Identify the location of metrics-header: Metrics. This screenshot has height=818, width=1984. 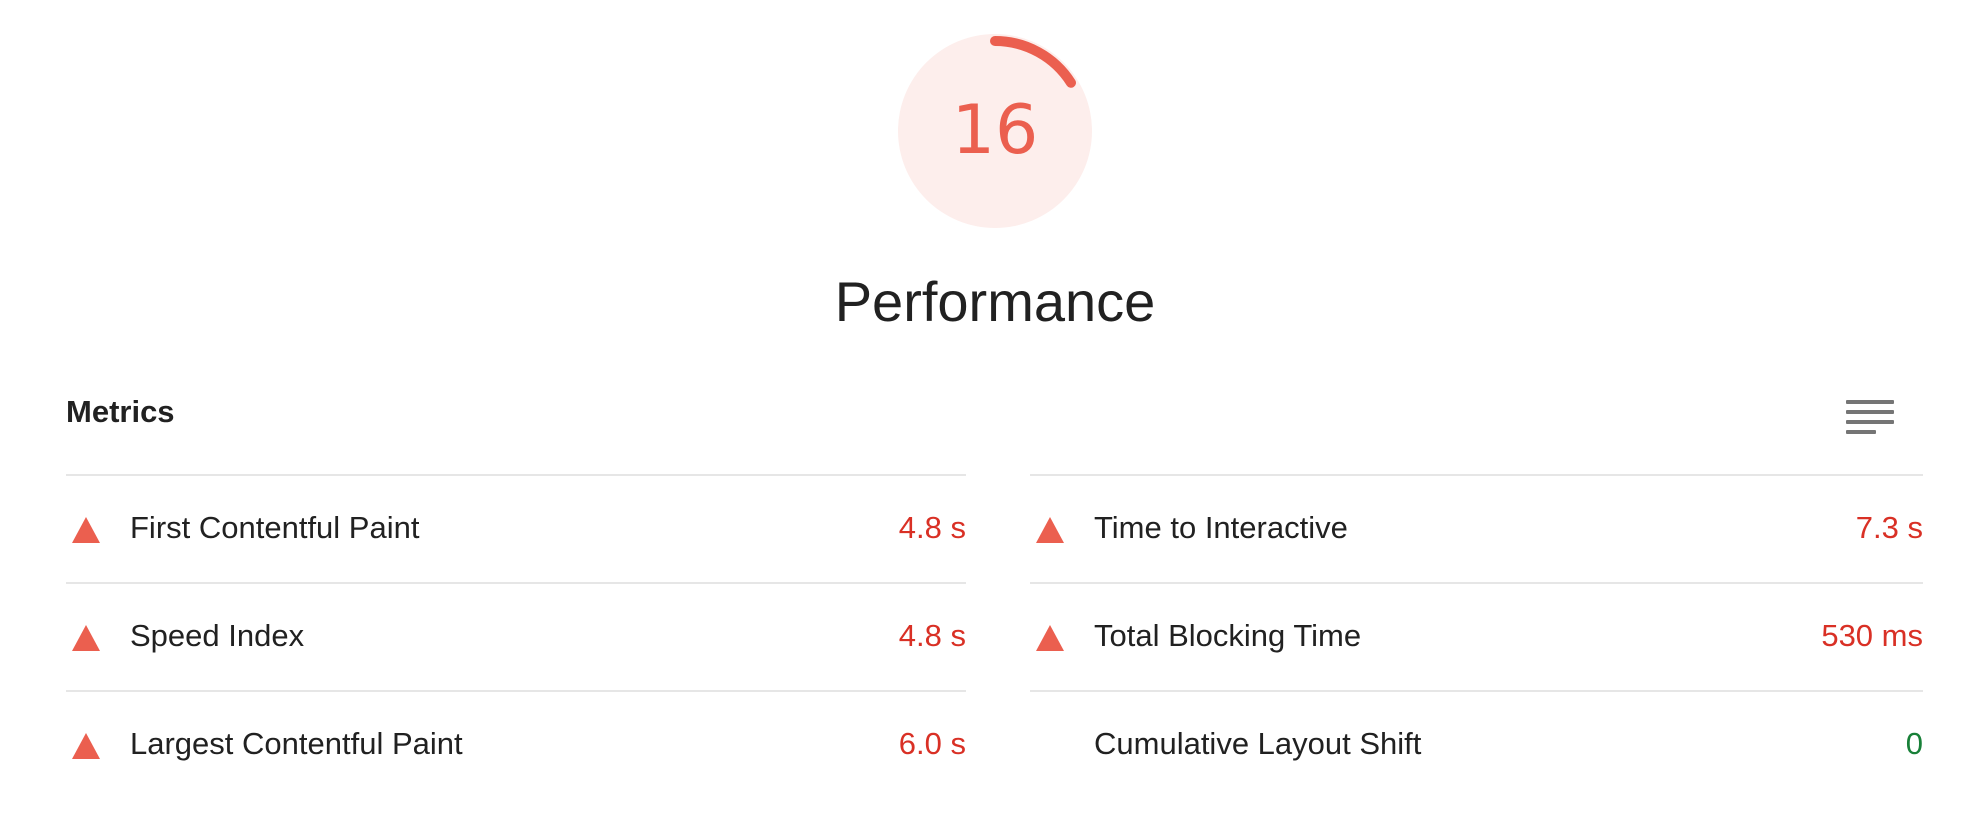
(120, 411).